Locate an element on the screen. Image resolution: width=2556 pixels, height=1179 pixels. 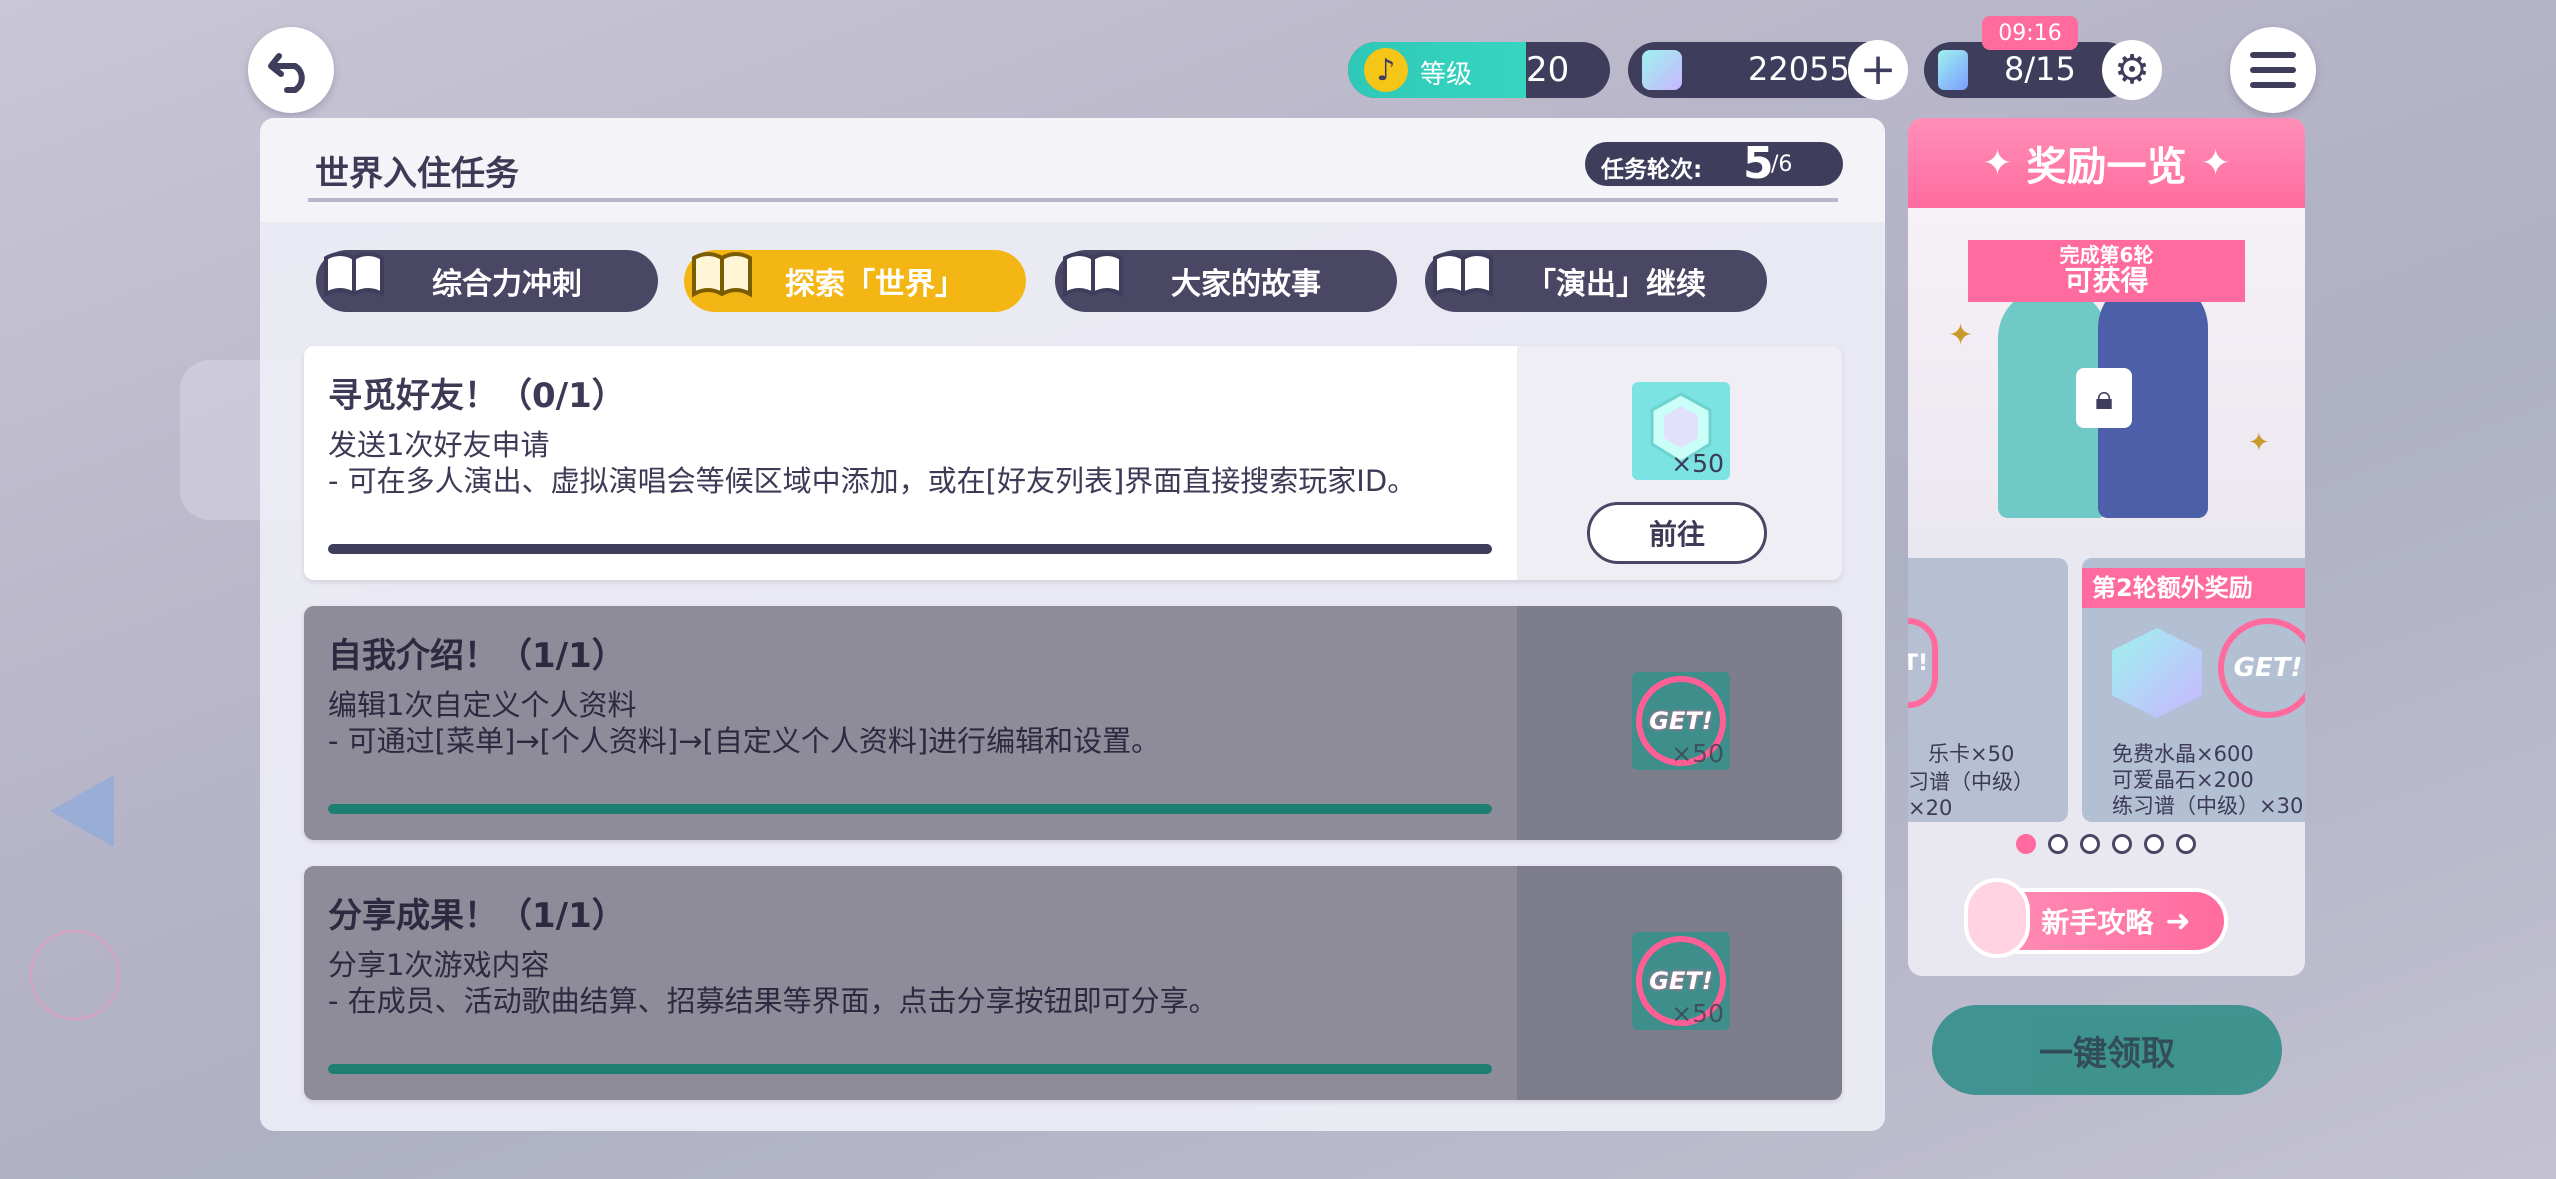
guide-label: 新手攻略 is located at coordinates (2097, 922).